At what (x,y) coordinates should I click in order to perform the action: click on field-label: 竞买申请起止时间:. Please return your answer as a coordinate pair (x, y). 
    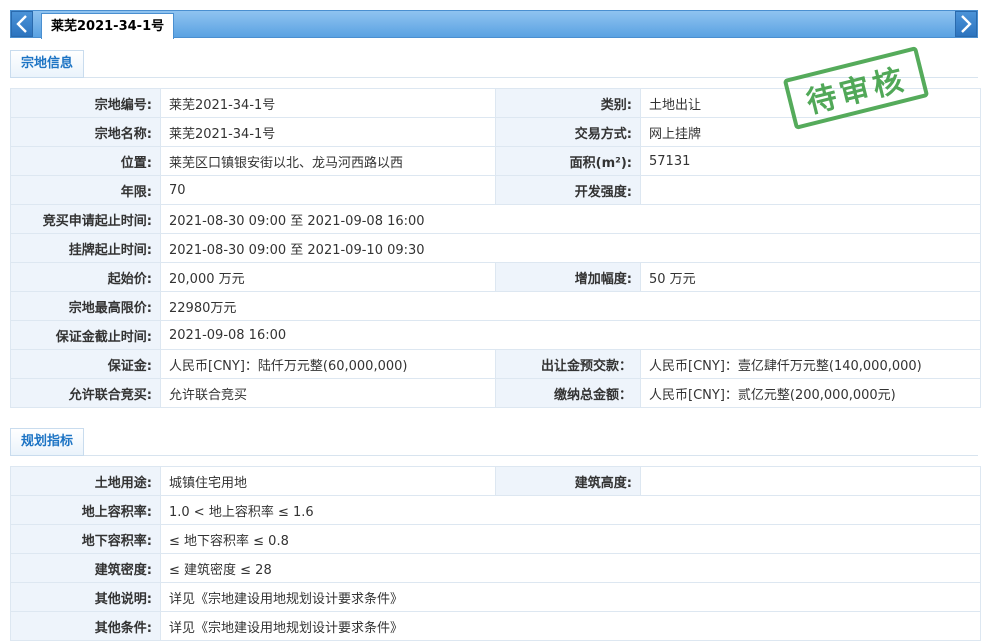
    Looking at the image, I should click on (85, 219).